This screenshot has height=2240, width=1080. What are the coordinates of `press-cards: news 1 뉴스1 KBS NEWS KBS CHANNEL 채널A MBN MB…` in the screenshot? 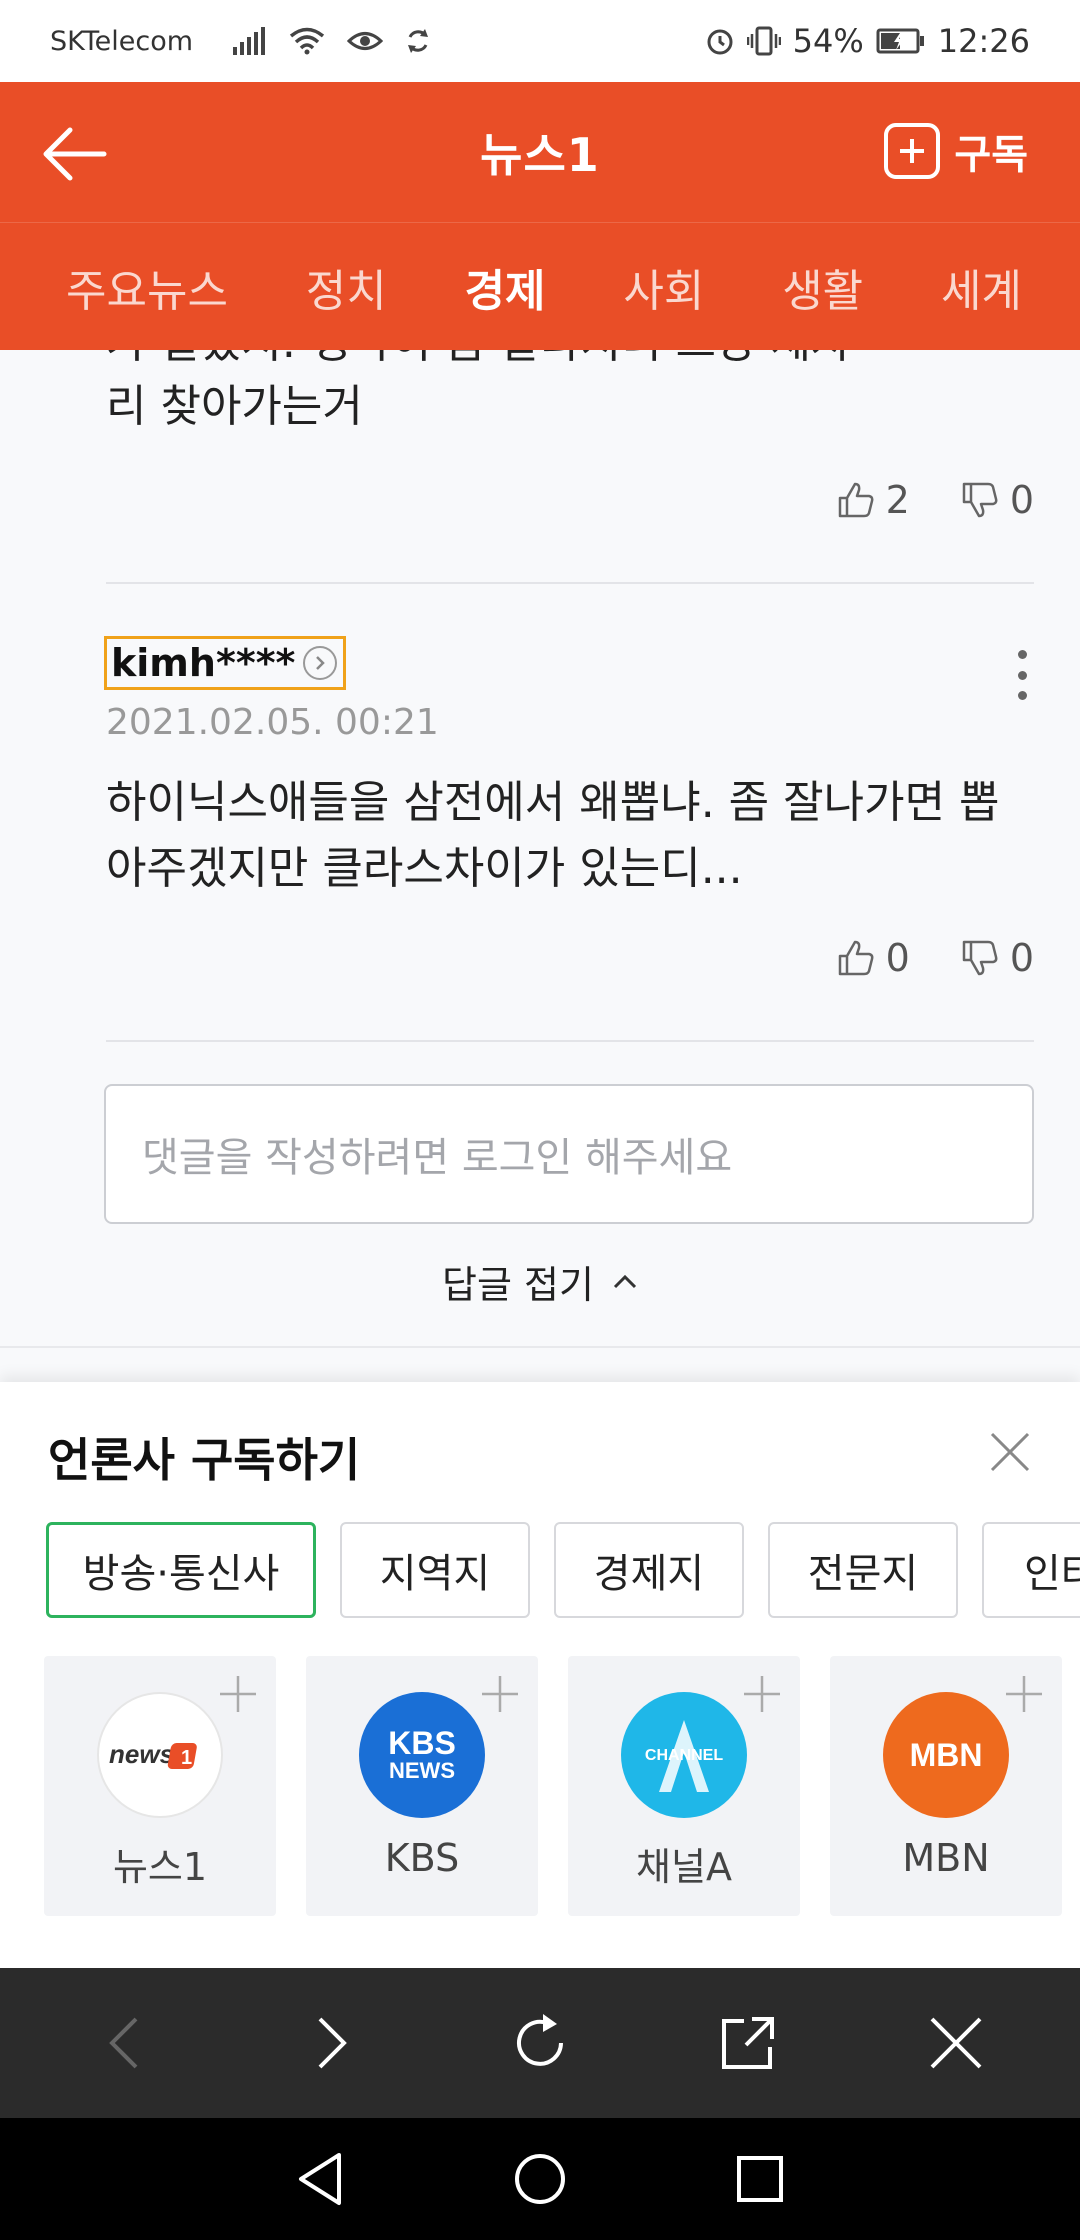 It's located at (553, 1786).